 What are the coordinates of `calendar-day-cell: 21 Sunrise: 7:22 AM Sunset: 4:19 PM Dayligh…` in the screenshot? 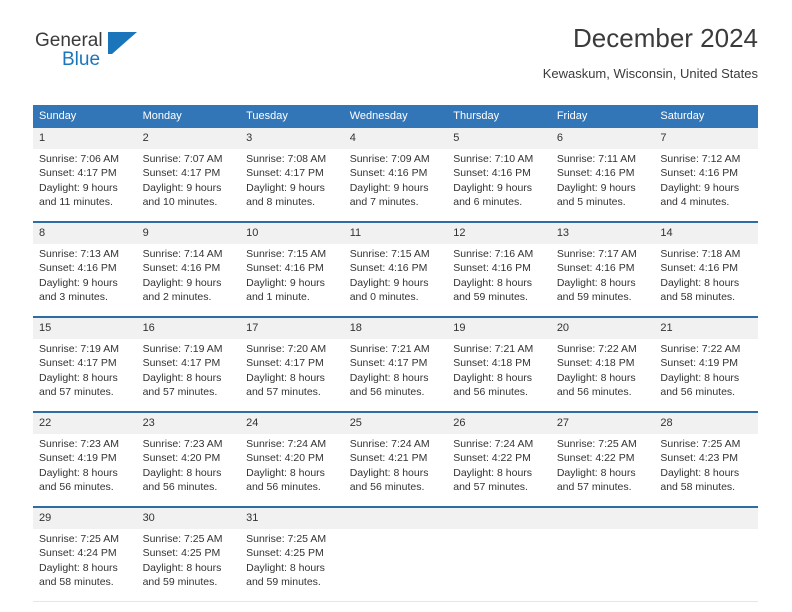 It's located at (706, 364).